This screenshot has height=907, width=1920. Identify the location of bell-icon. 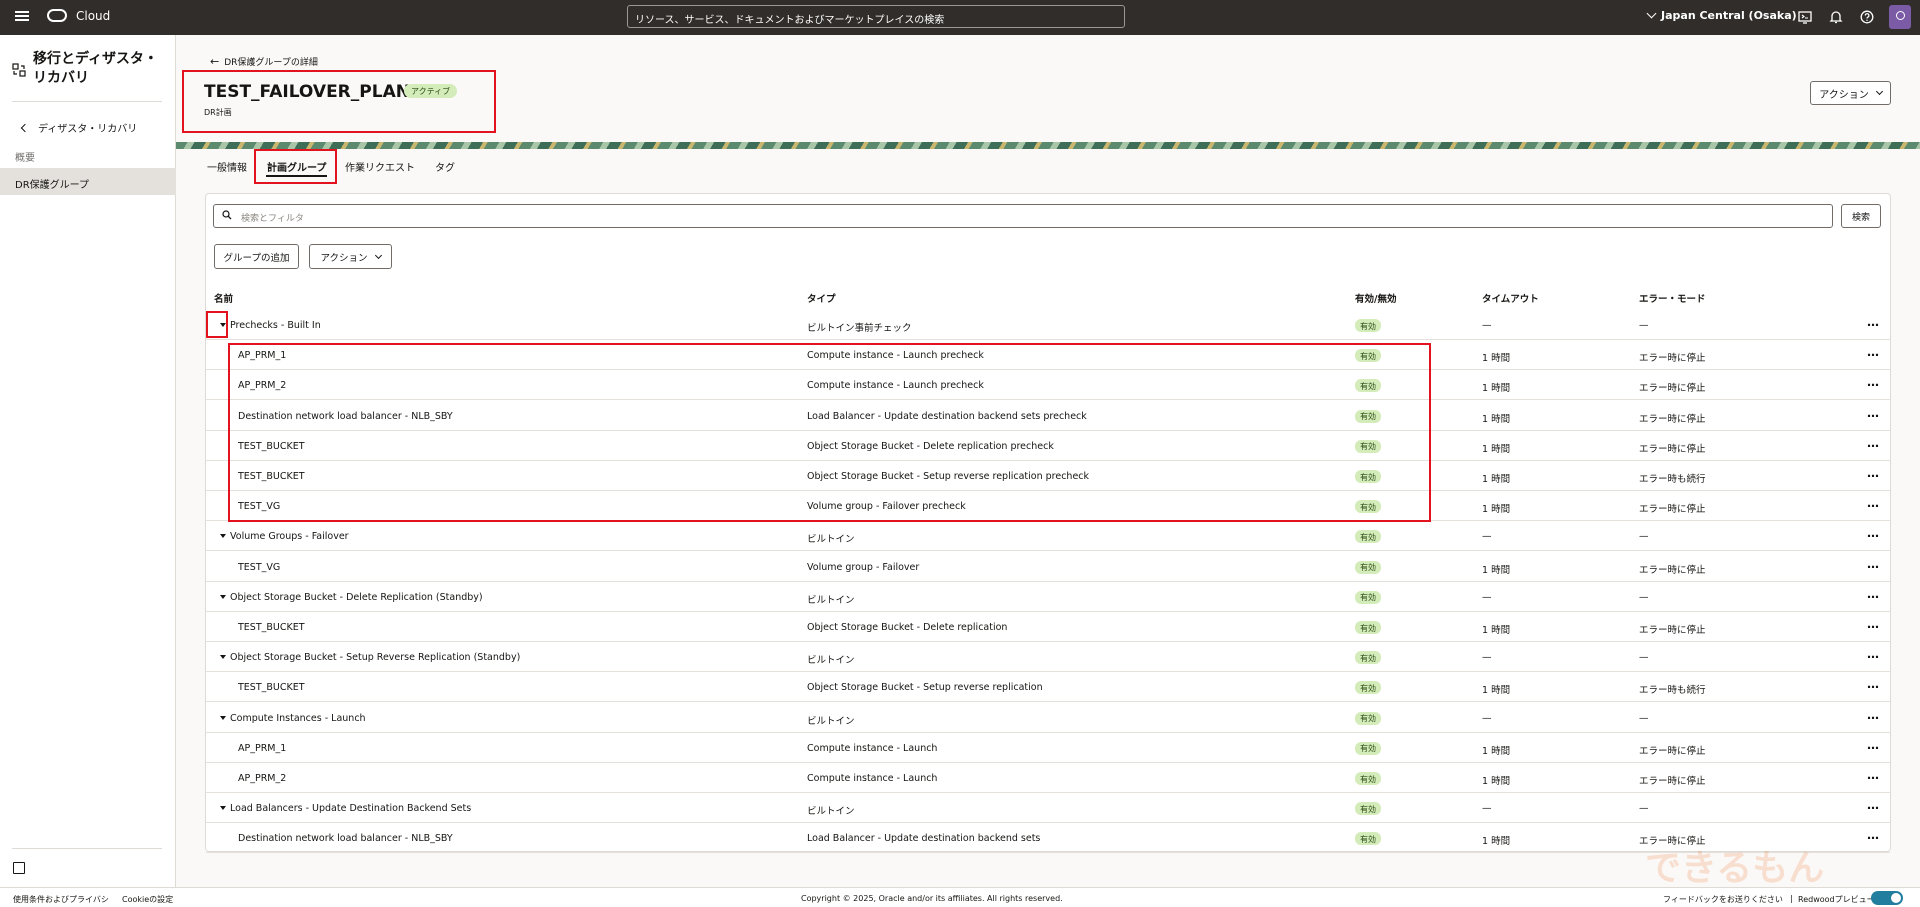
(1836, 17).